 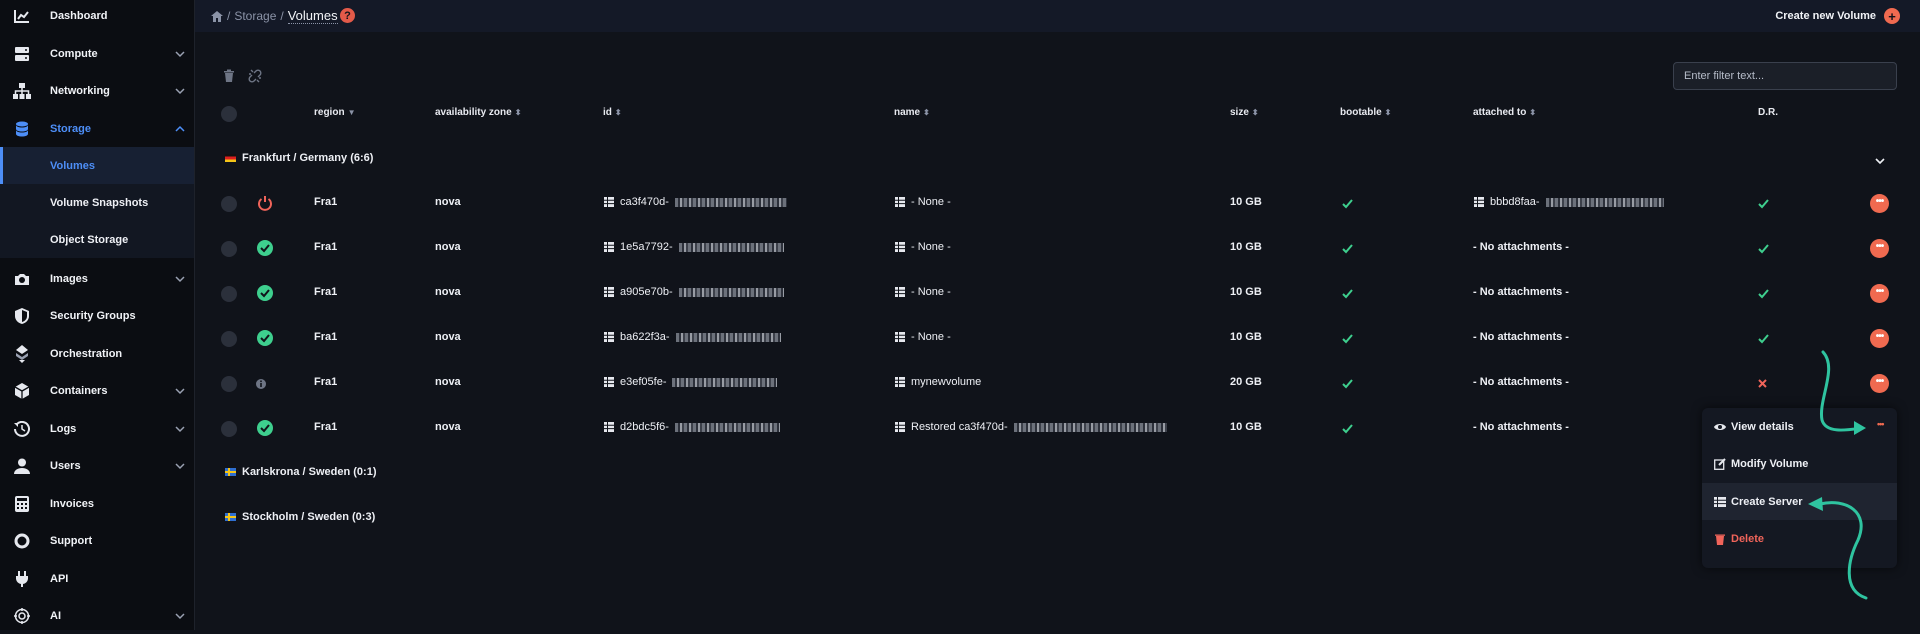 I want to click on nav-api: API, so click(x=97, y=578).